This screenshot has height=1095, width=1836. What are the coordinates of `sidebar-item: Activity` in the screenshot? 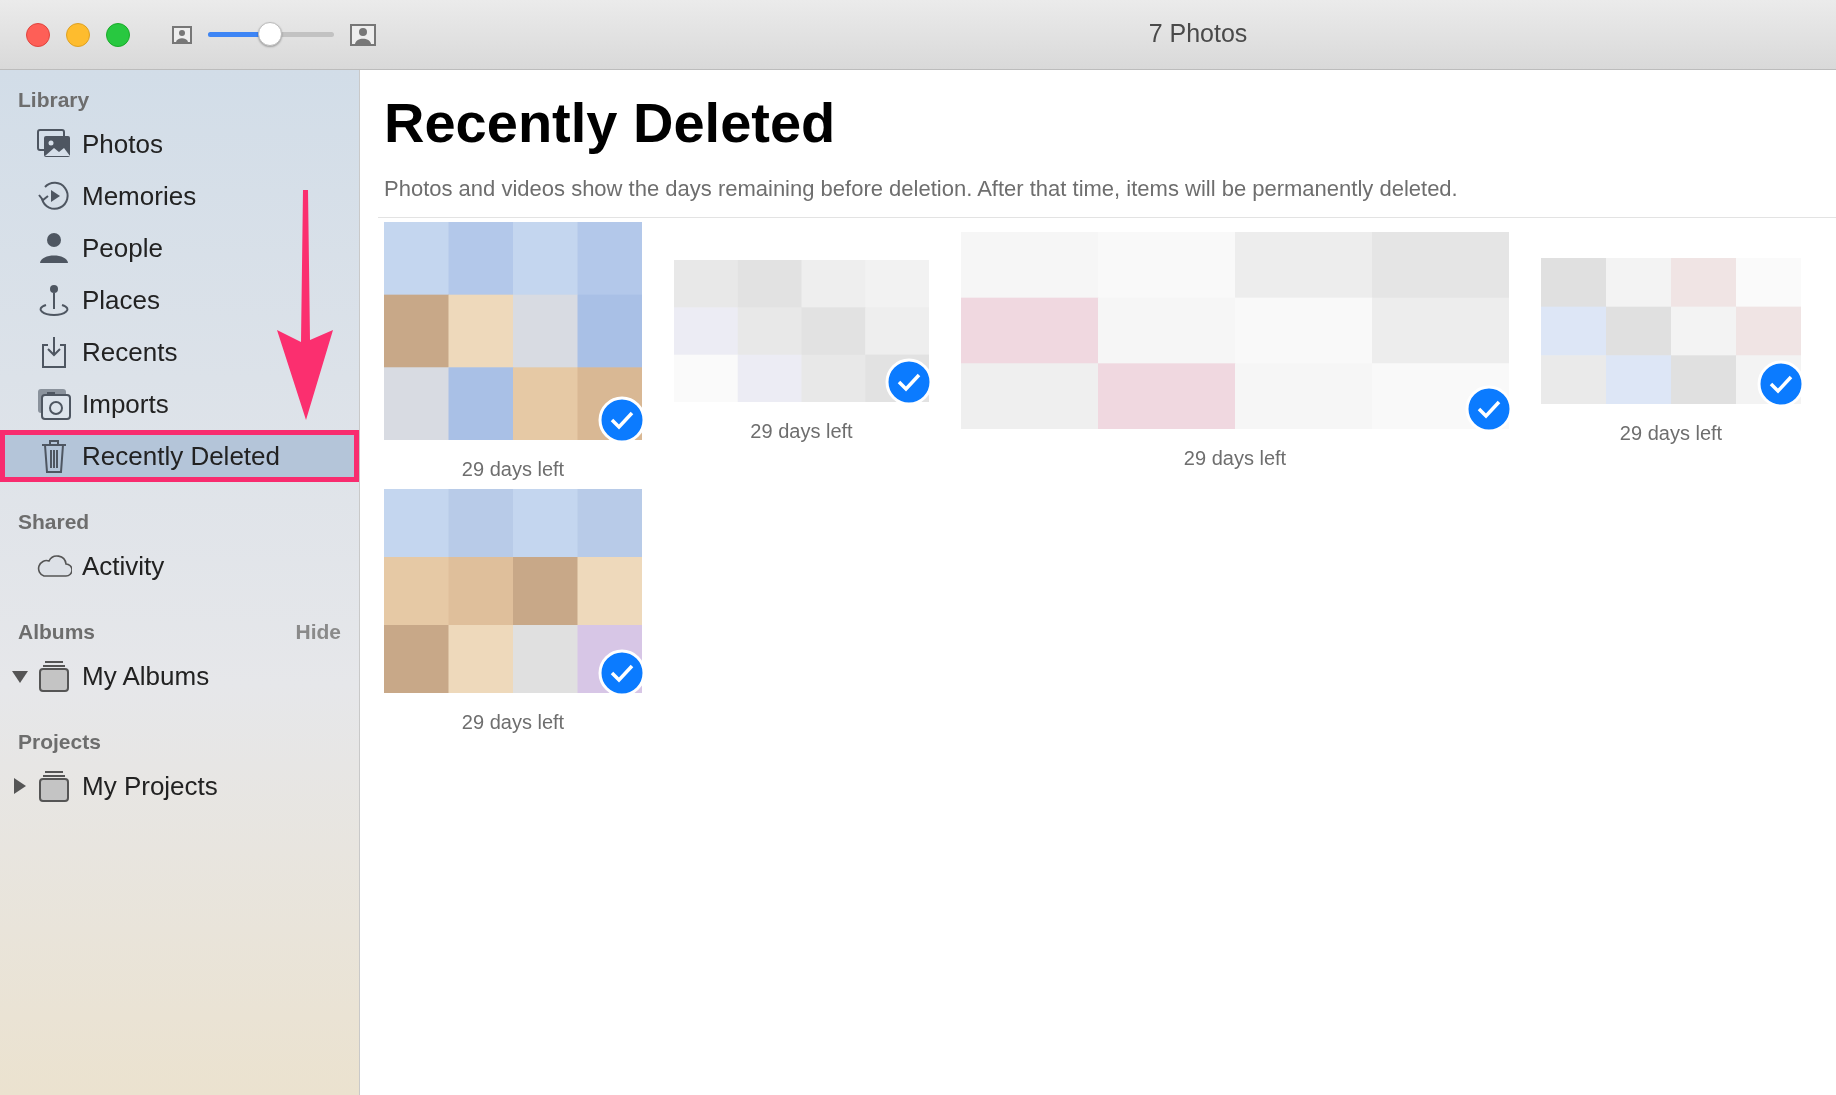 It's located at (179, 566).